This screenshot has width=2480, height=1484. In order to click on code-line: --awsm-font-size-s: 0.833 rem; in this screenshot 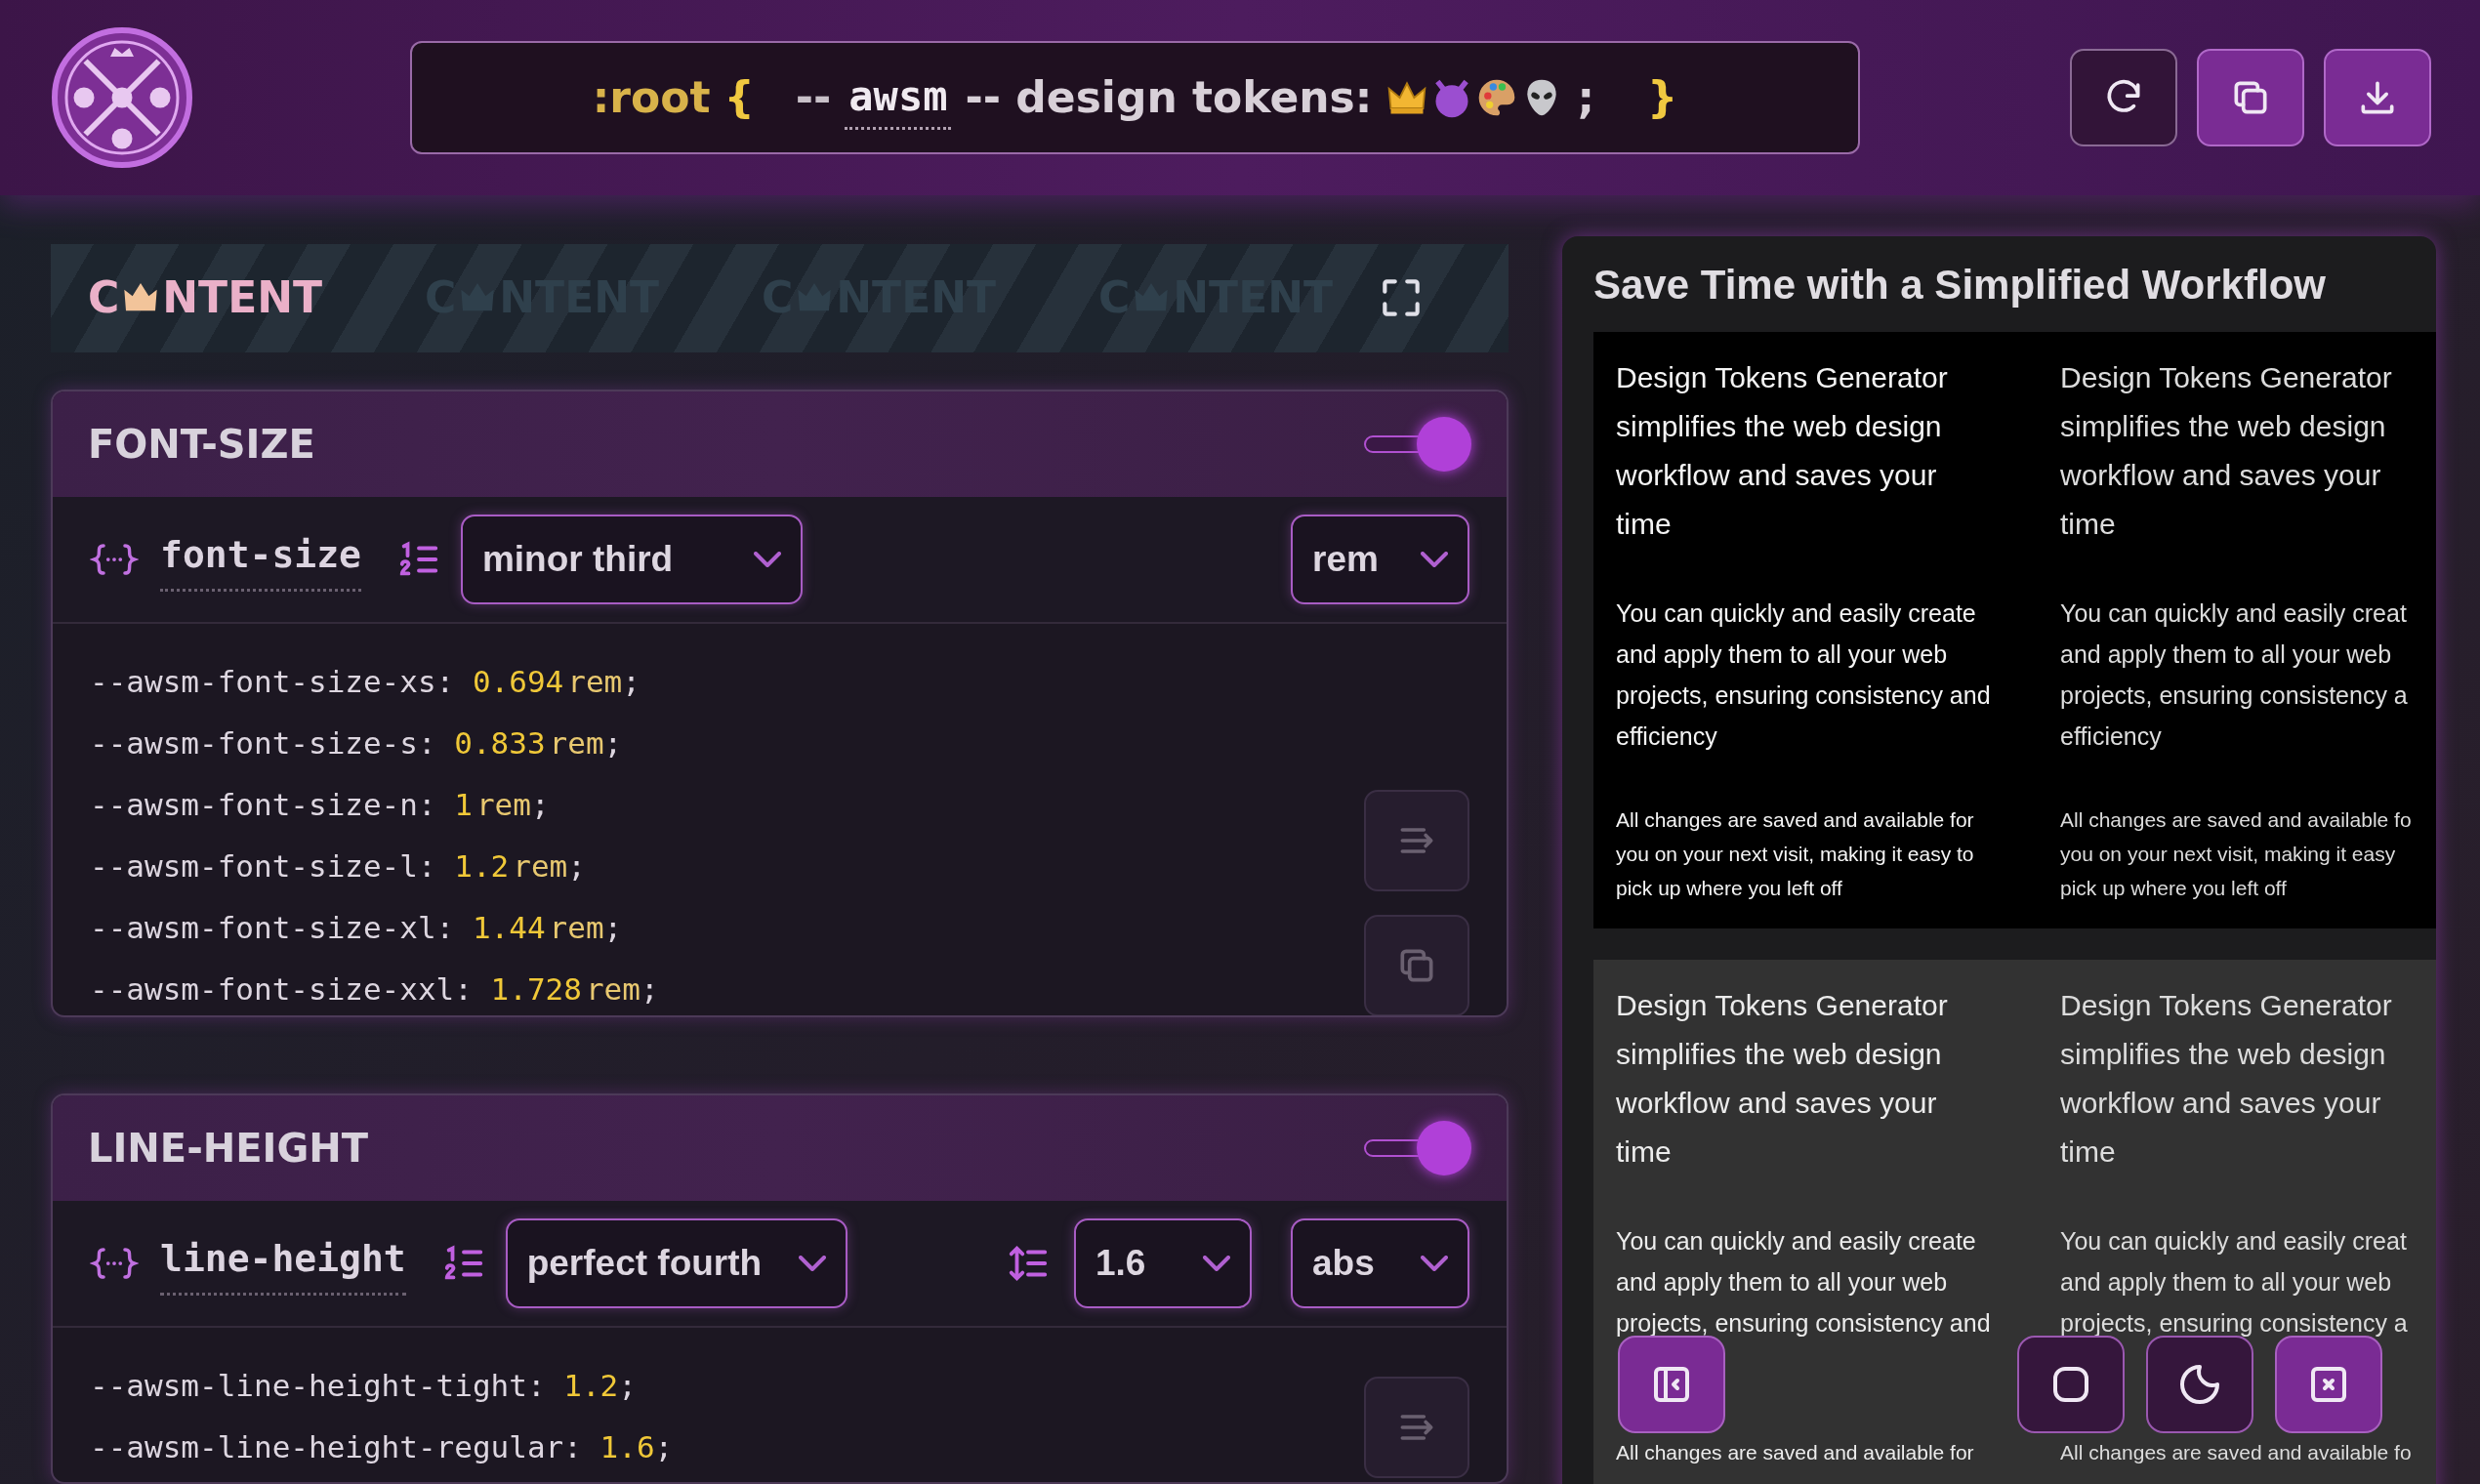, I will do `click(357, 743)`.